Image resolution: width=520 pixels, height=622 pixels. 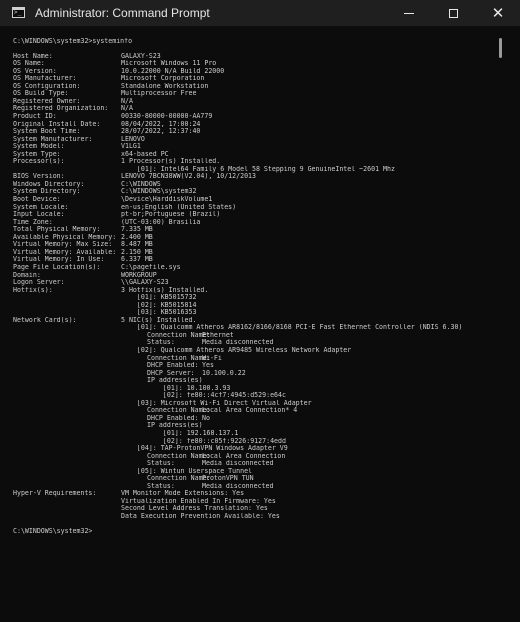 What do you see at coordinates (159, 305) in the screenshot?
I see `hotfix-item: [02]: KB5015814` at bounding box center [159, 305].